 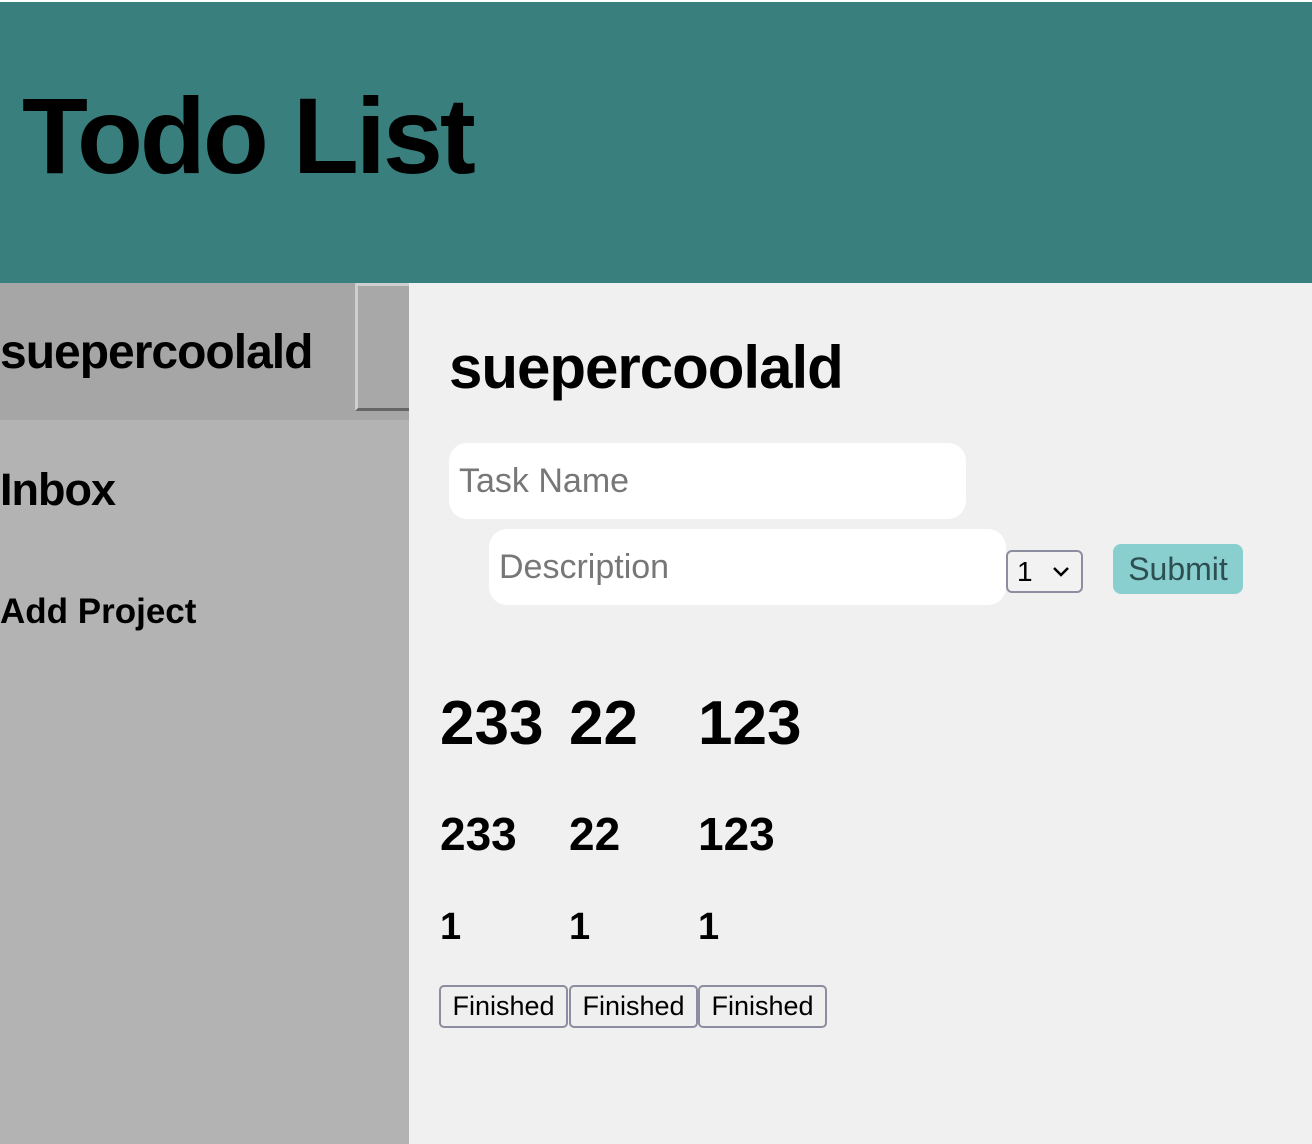 I want to click on submit-button: Submit, so click(x=1178, y=569).